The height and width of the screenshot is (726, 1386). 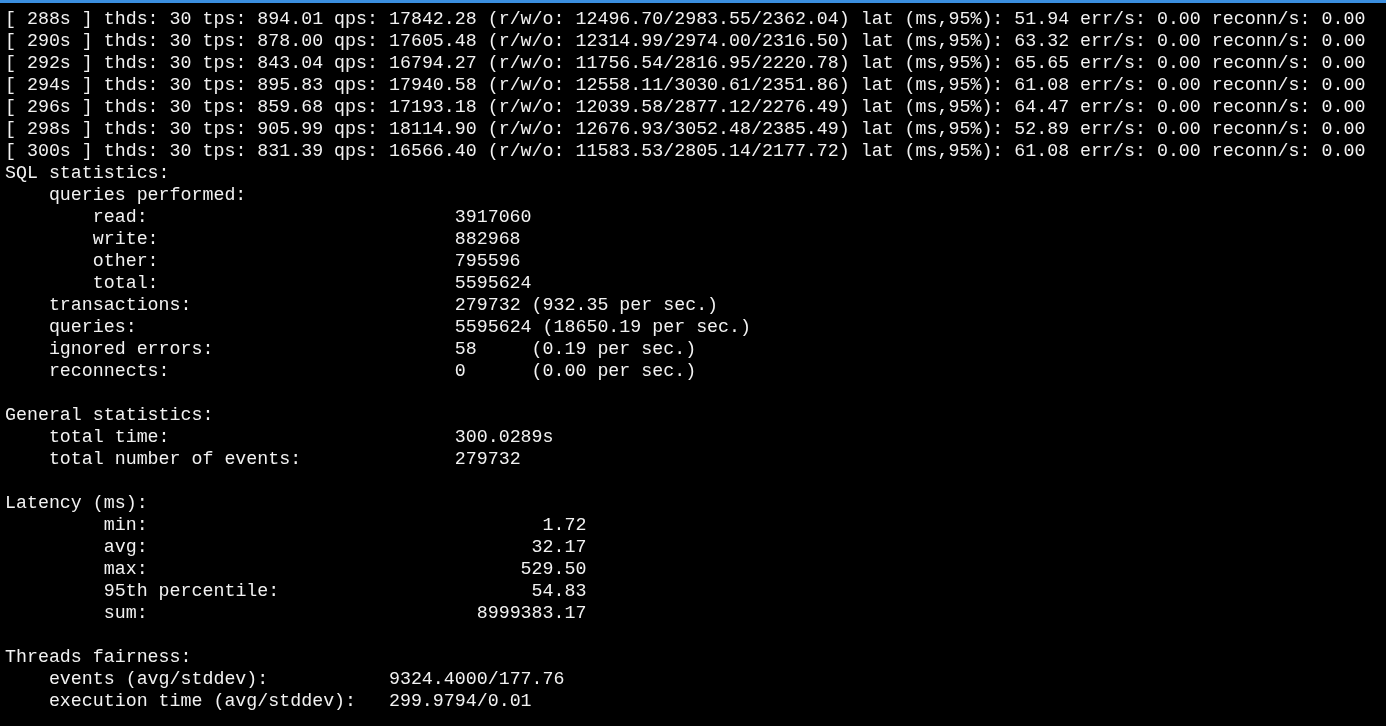 I want to click on stat-label: transactions:, so click(x=120, y=305).